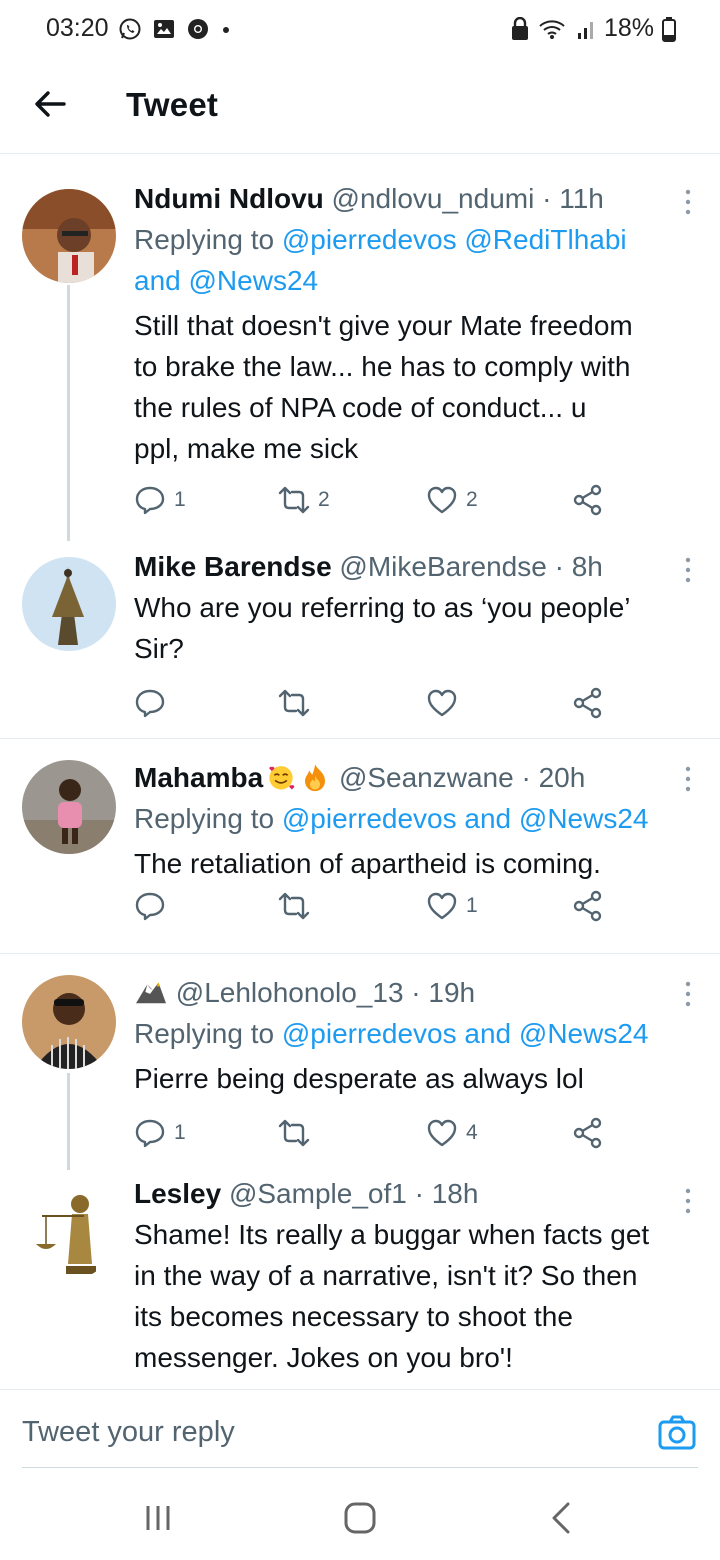 The width and height of the screenshot is (720, 1560). What do you see at coordinates (472, 499) in the screenshot?
I see `like-count: 2` at bounding box center [472, 499].